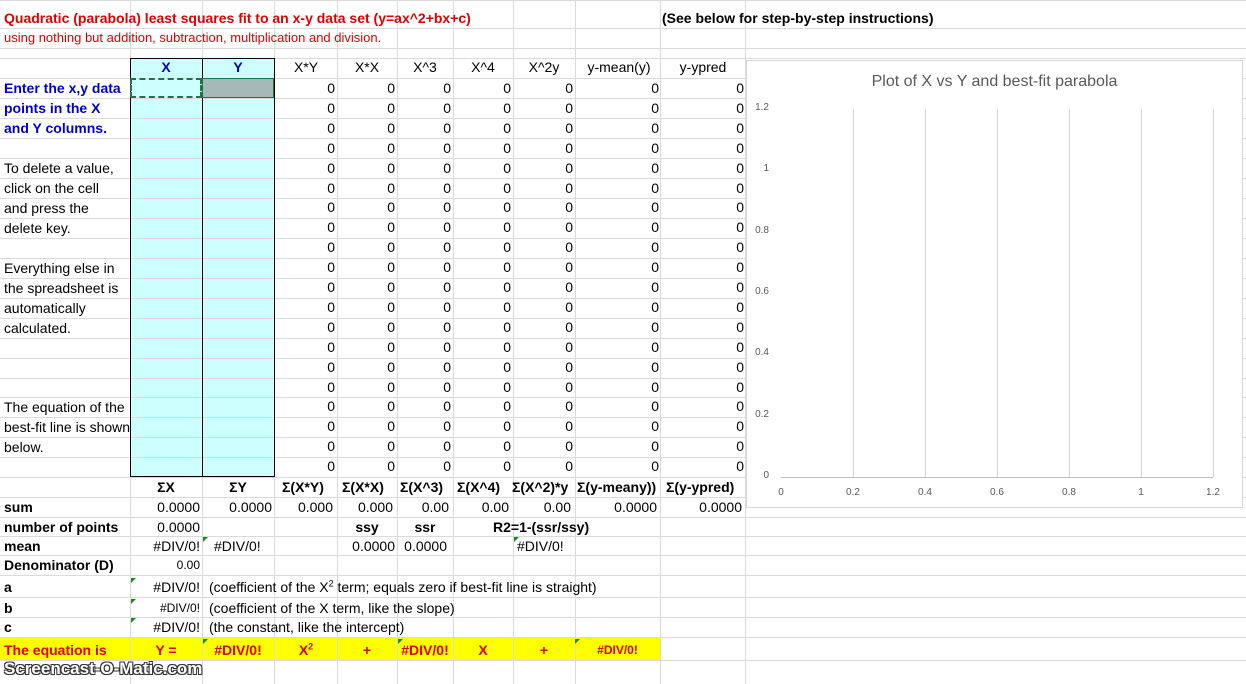  What do you see at coordinates (237, 546) in the screenshot?
I see `mean-y-value: #DIV/0!` at bounding box center [237, 546].